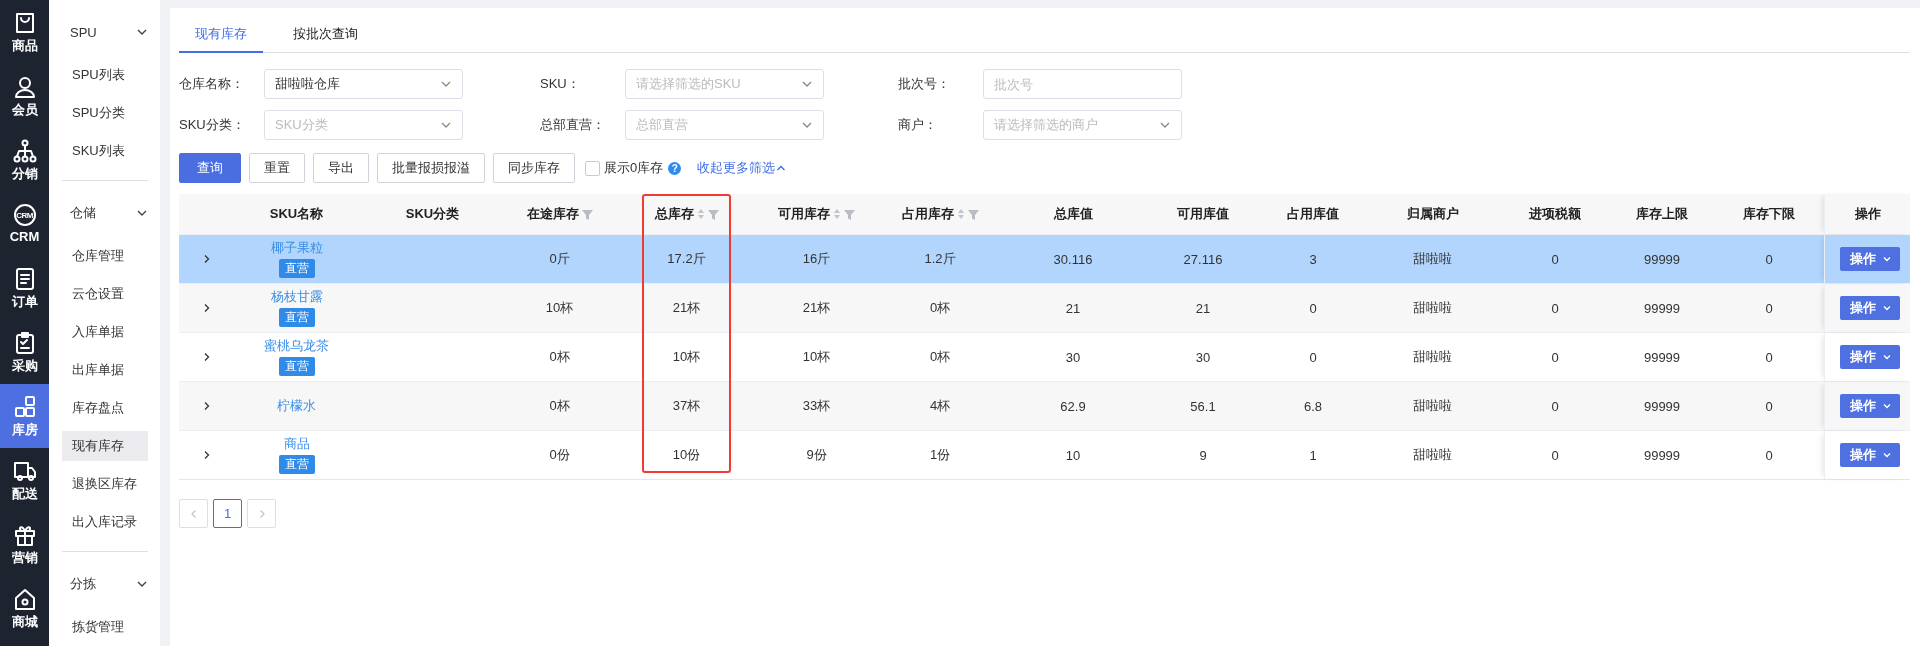 The image size is (1920, 646). What do you see at coordinates (105, 627) in the screenshot?
I see `menu-item: 拣货管理` at bounding box center [105, 627].